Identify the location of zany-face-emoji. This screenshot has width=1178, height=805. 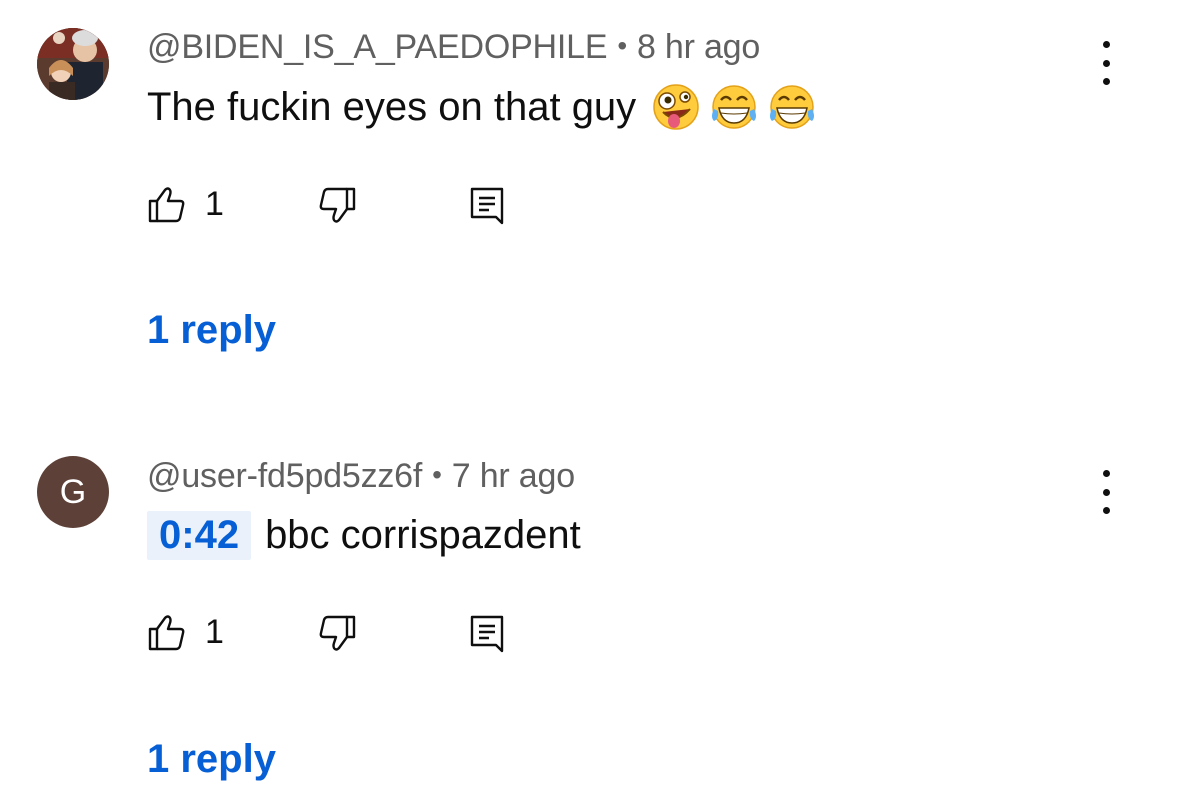
(676, 107).